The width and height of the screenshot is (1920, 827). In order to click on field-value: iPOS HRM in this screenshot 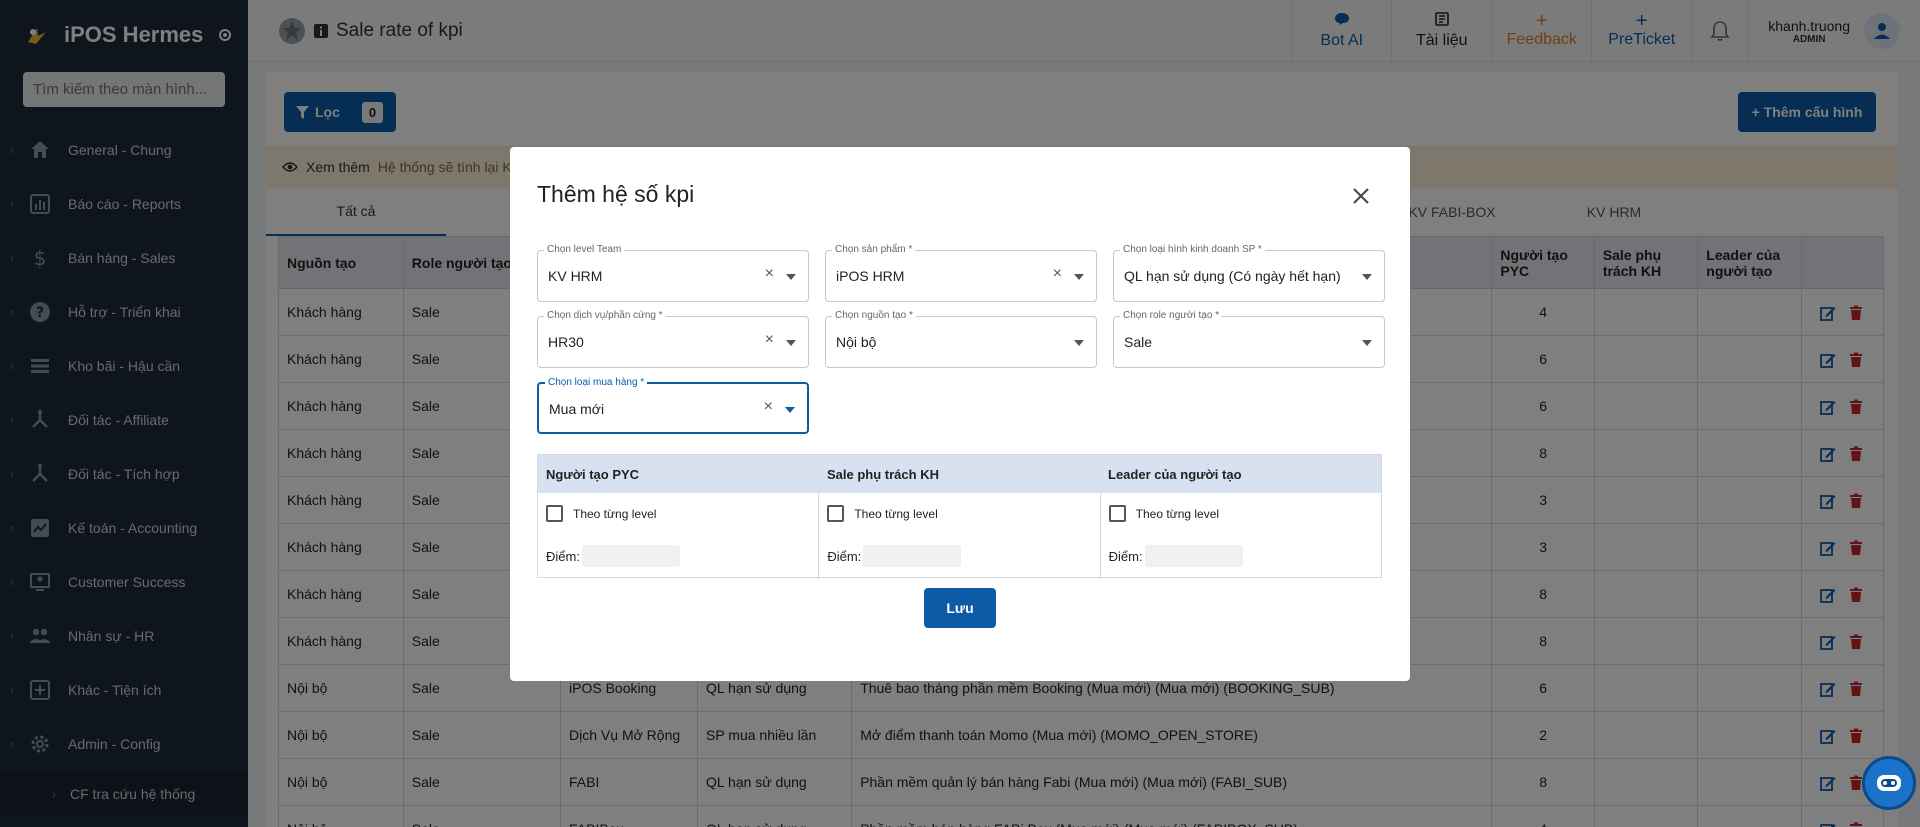, I will do `click(870, 276)`.